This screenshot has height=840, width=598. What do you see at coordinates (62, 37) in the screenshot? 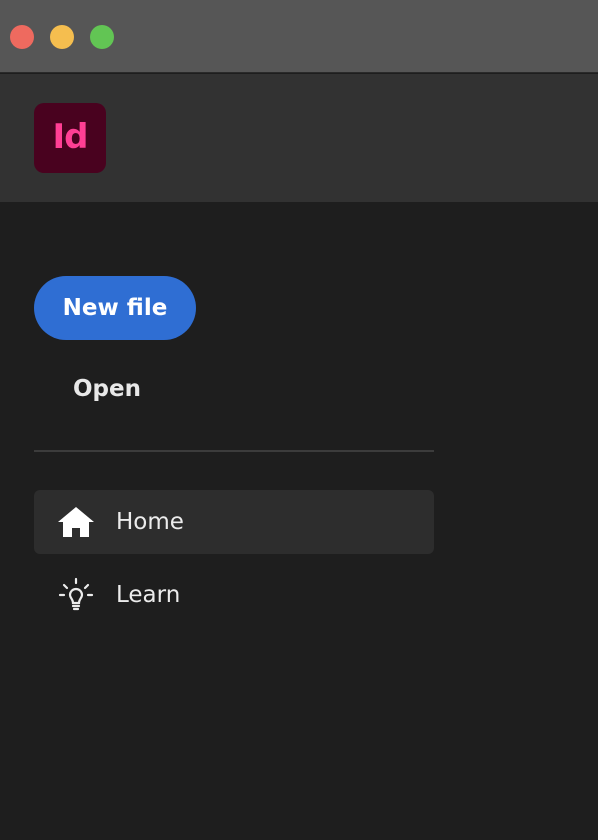
I see `minimize-window-button` at bounding box center [62, 37].